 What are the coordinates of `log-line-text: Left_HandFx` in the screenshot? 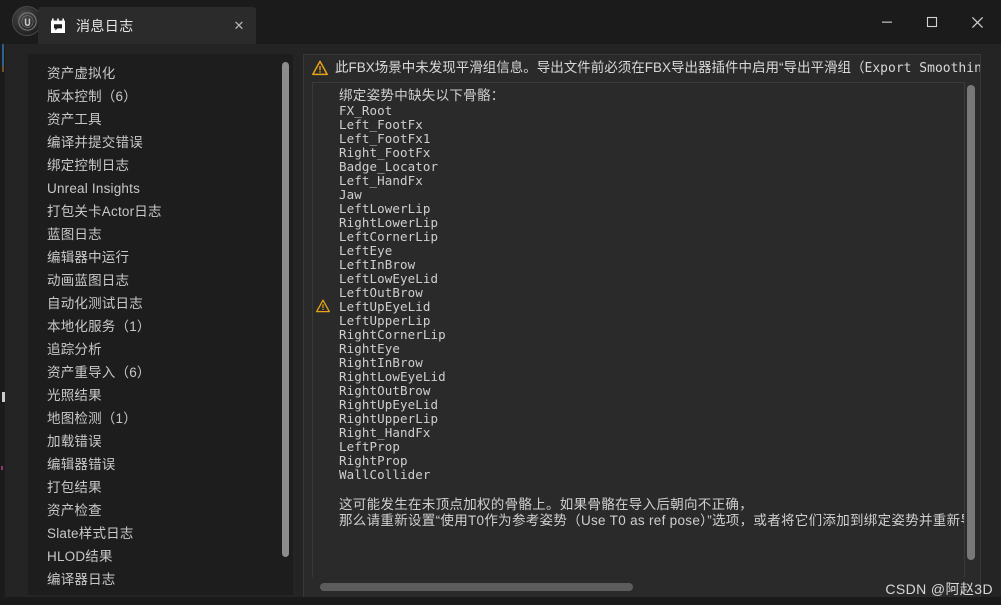 It's located at (381, 180).